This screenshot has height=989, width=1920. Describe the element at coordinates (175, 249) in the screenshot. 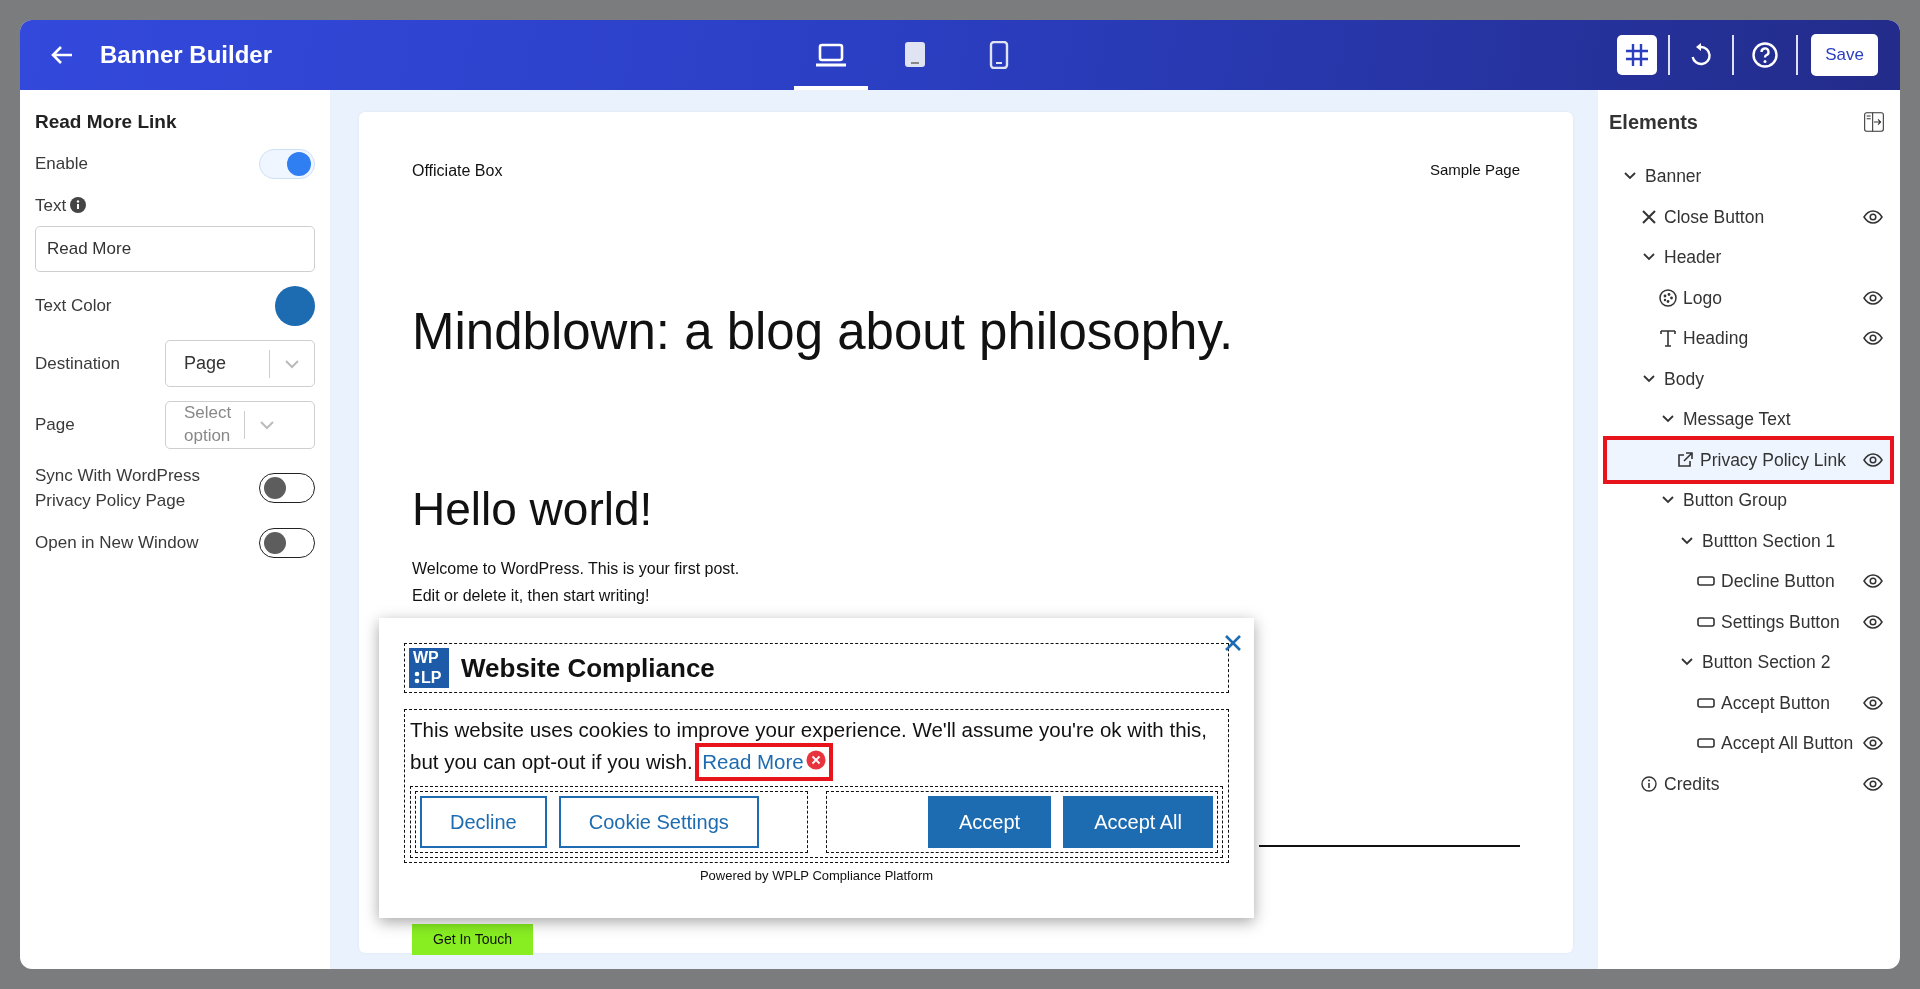

I see `text-field: Read More` at that location.